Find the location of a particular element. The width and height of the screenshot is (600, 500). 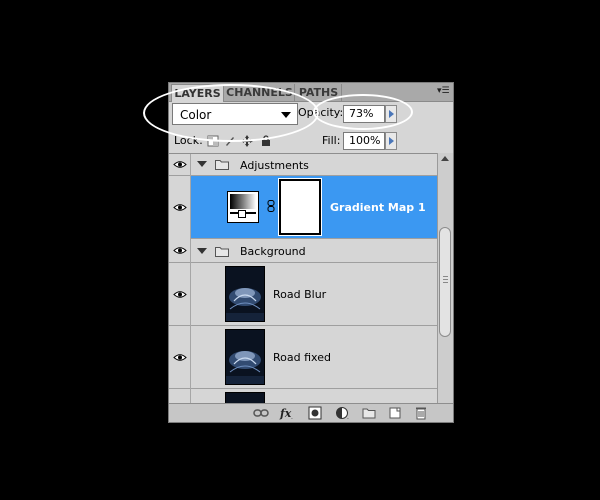

gradient-map-icon is located at coordinates (243, 207).